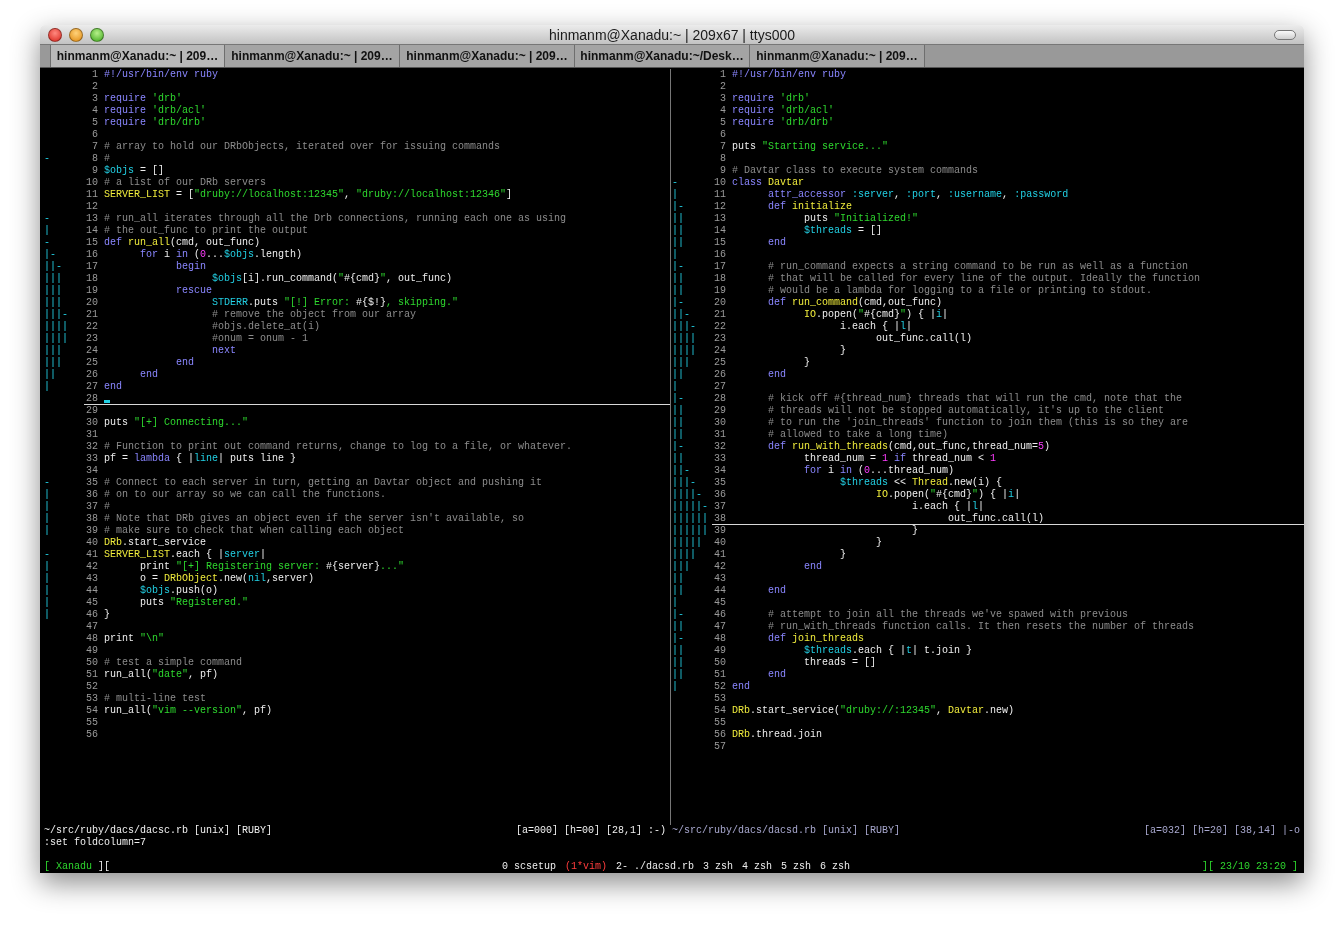  What do you see at coordinates (843, 231) in the screenshot?
I see `code-line: $threads = []` at bounding box center [843, 231].